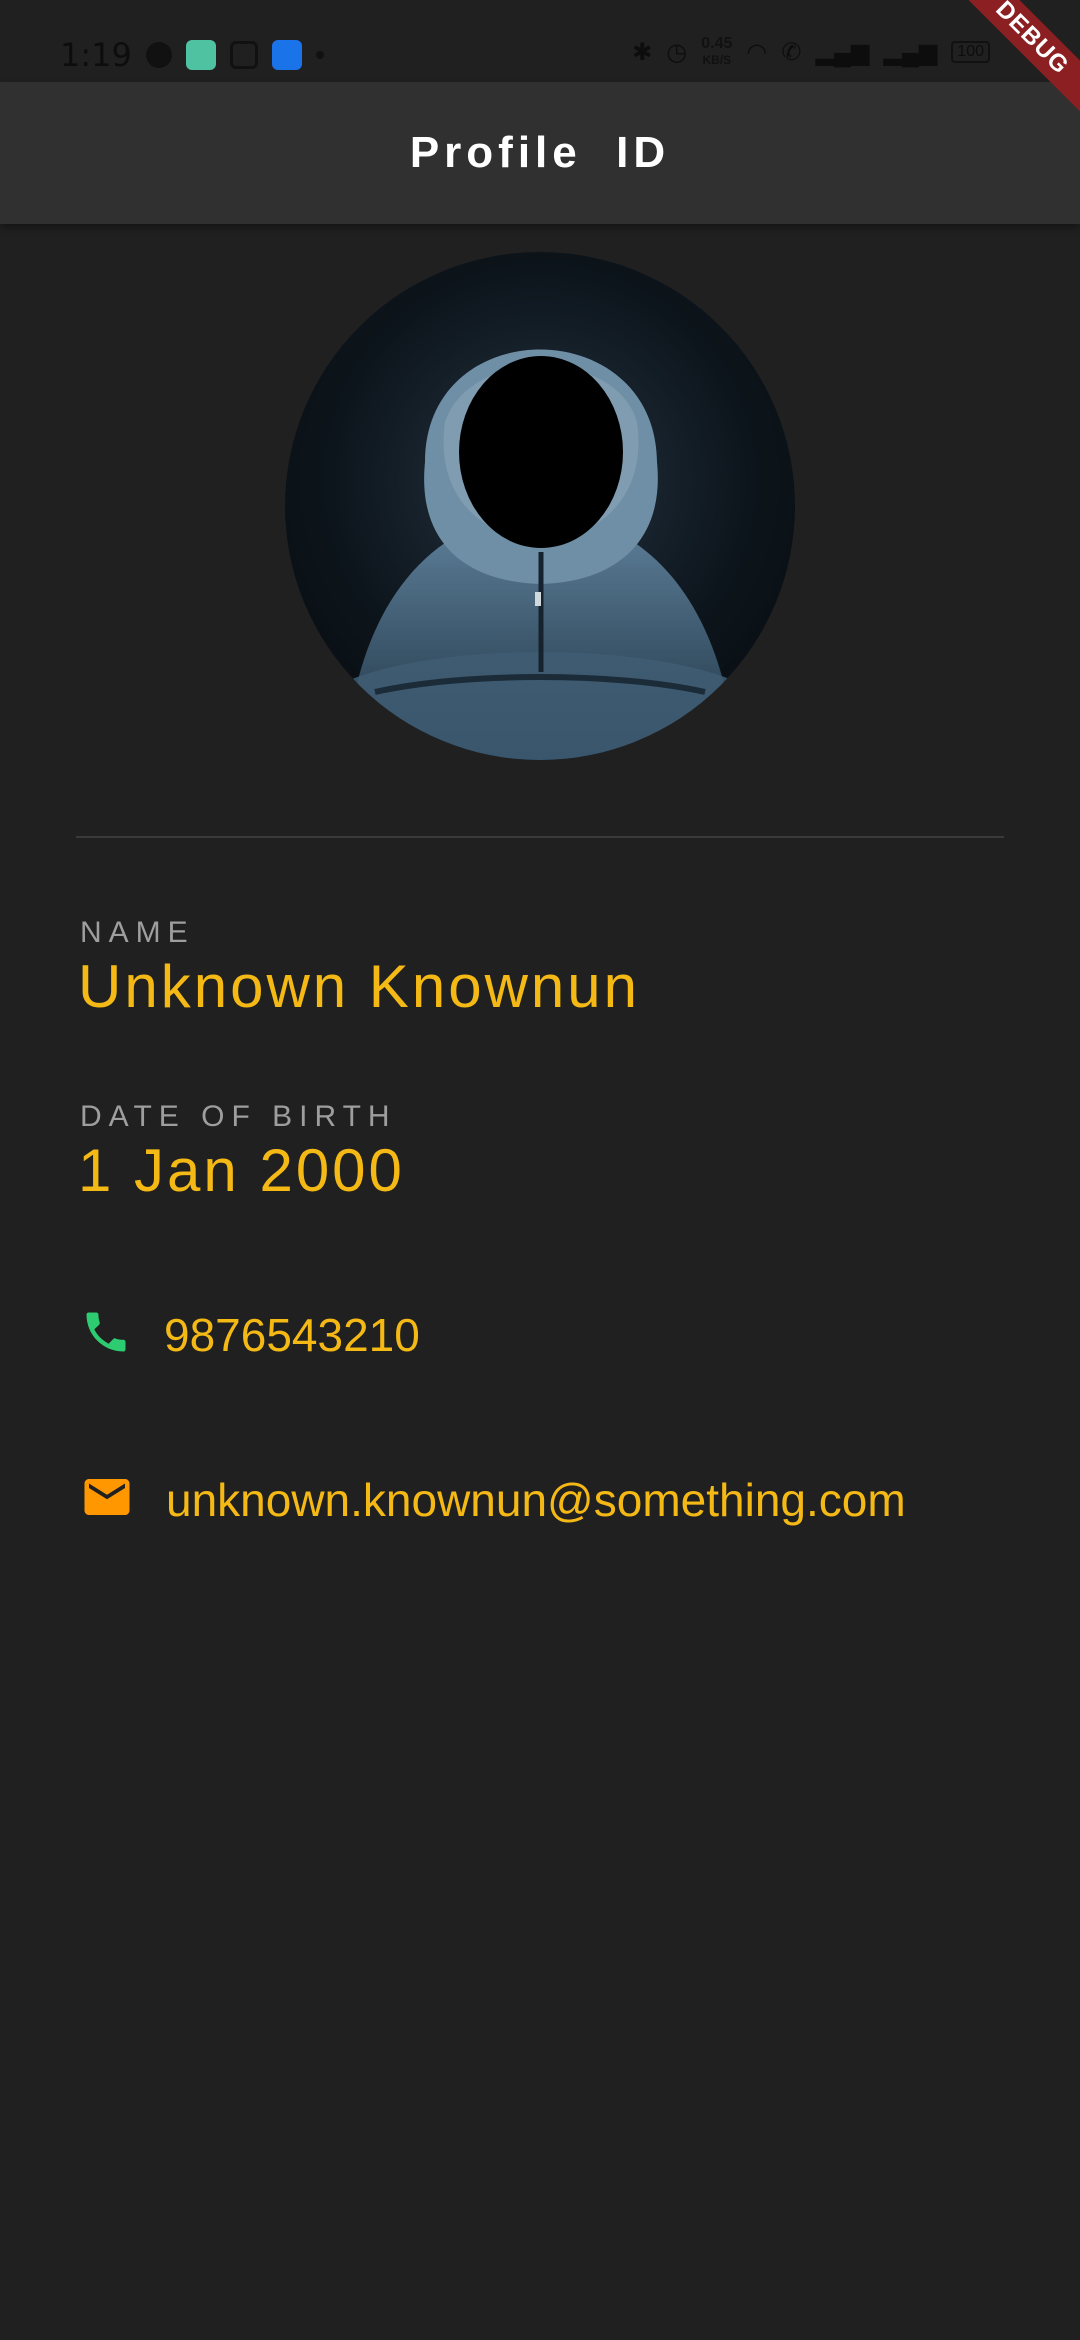 Image resolution: width=1080 pixels, height=2340 pixels. I want to click on signal-icon: ▂▄▆, so click(842, 52).